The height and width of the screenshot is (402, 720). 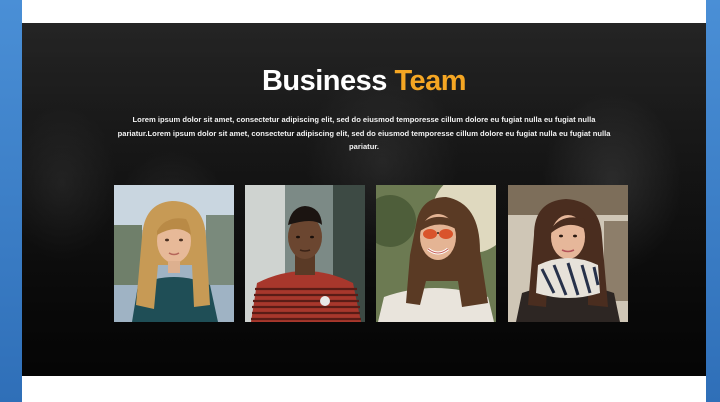 What do you see at coordinates (364, 11) in the screenshot?
I see `slide-top-strip` at bounding box center [364, 11].